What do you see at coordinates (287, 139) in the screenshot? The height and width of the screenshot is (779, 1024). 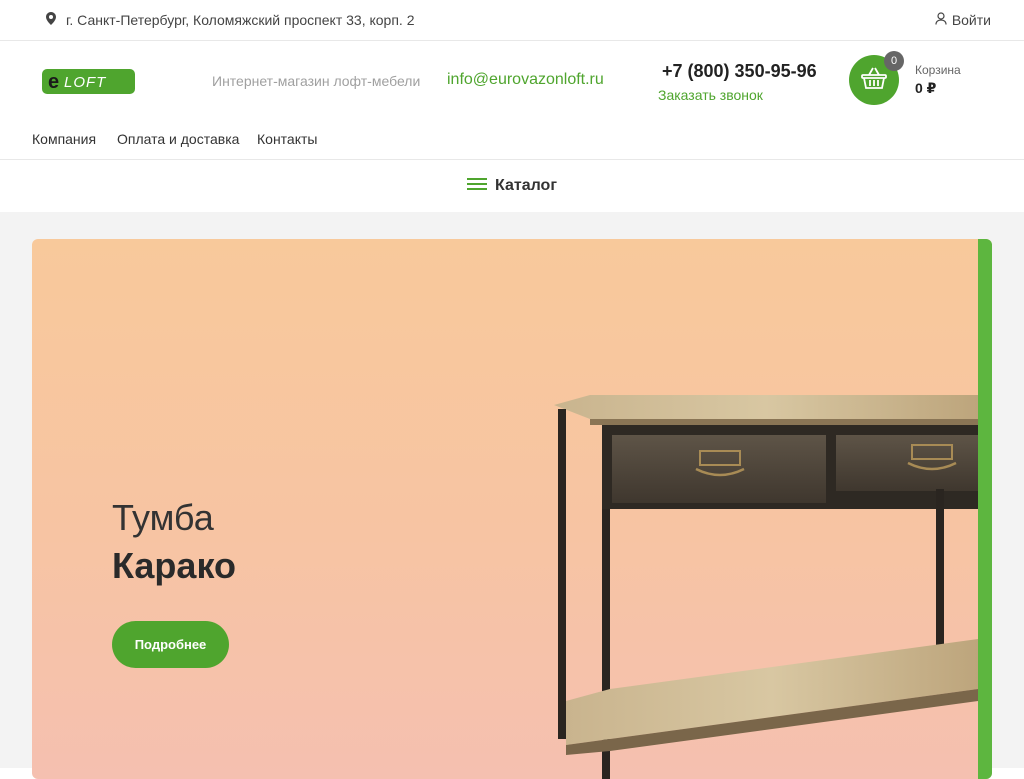 I see `nav-item-contacts: Контакты` at bounding box center [287, 139].